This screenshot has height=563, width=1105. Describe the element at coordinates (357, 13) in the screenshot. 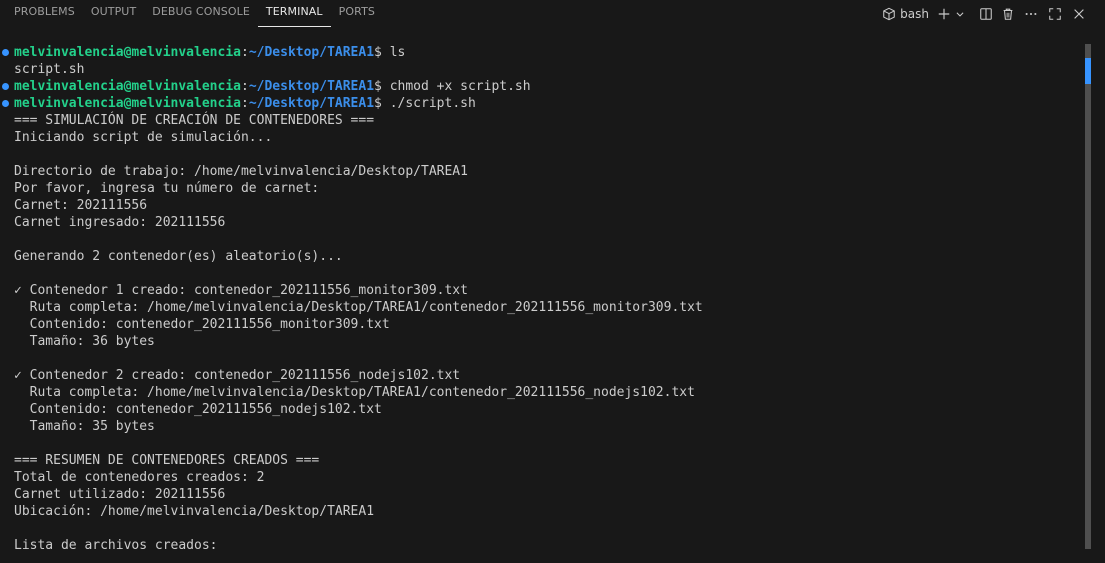

I see `tab-ports: PORTS` at that location.